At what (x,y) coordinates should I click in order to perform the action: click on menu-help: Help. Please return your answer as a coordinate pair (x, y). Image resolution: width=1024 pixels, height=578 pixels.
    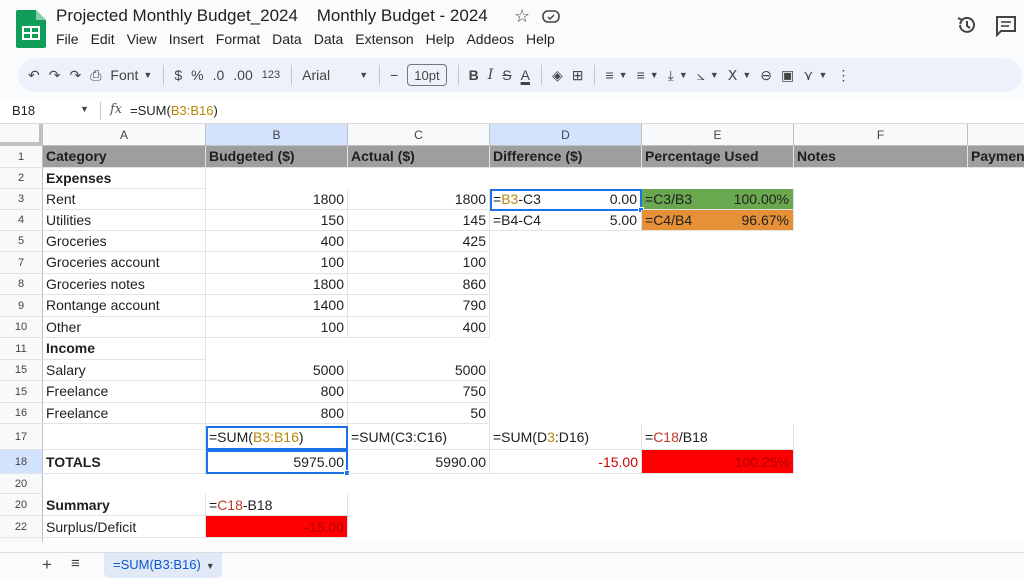
    Looking at the image, I should click on (443, 39).